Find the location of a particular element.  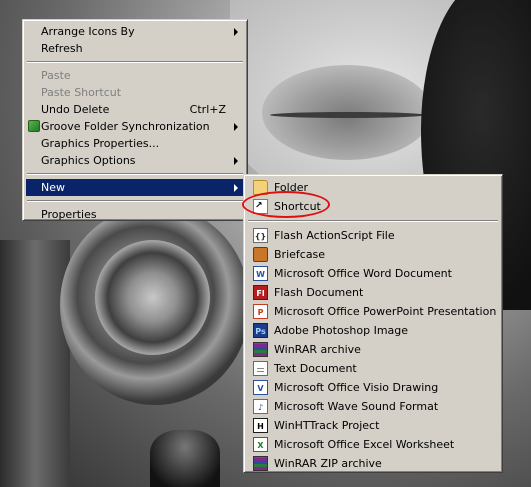

menu-item-shortcut: Ctrl+Z is located at coordinates (207, 109).